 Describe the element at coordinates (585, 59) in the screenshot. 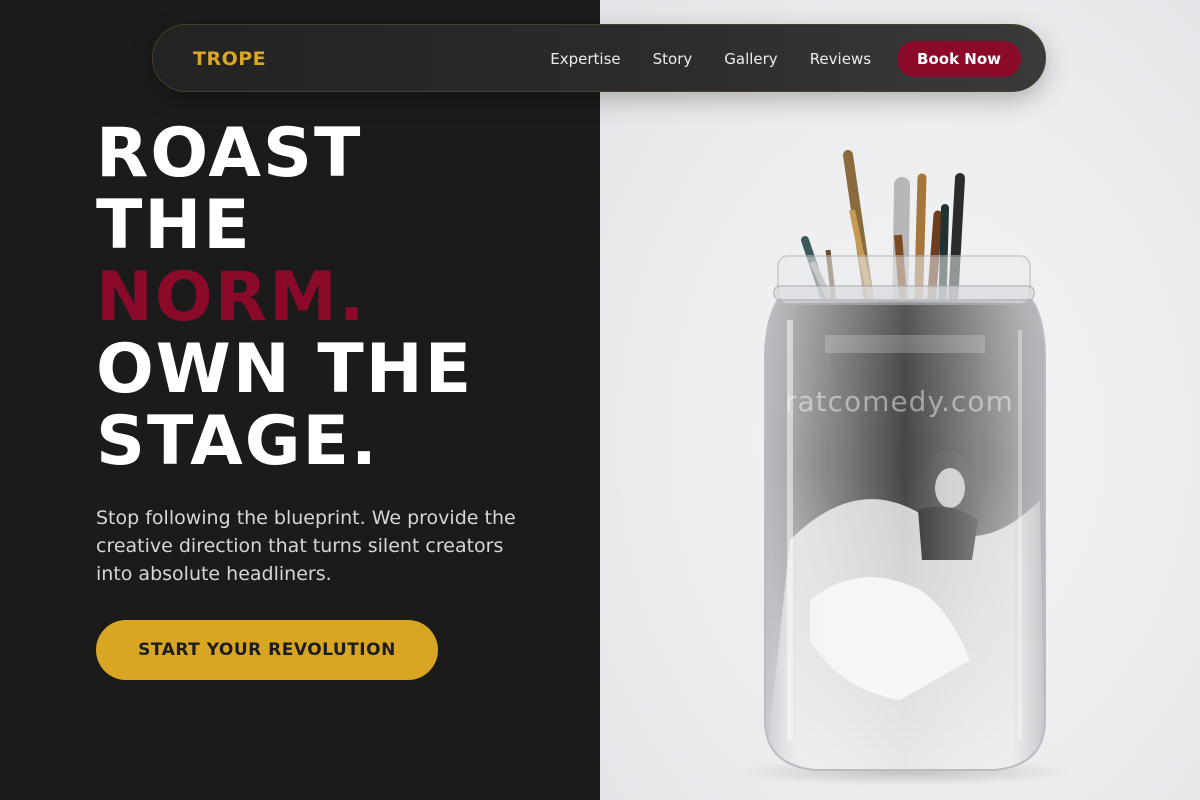

I see `nav-link-expertise: Expertise` at that location.